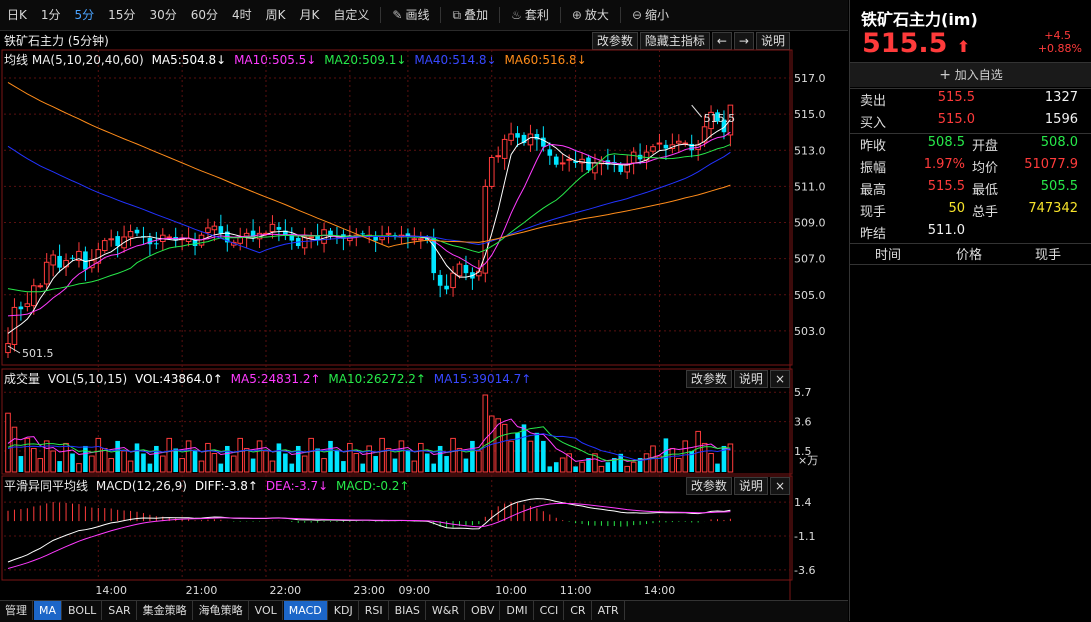 This screenshot has width=1091, height=622. I want to click on time-axis-label: 10:00, so click(511, 590).